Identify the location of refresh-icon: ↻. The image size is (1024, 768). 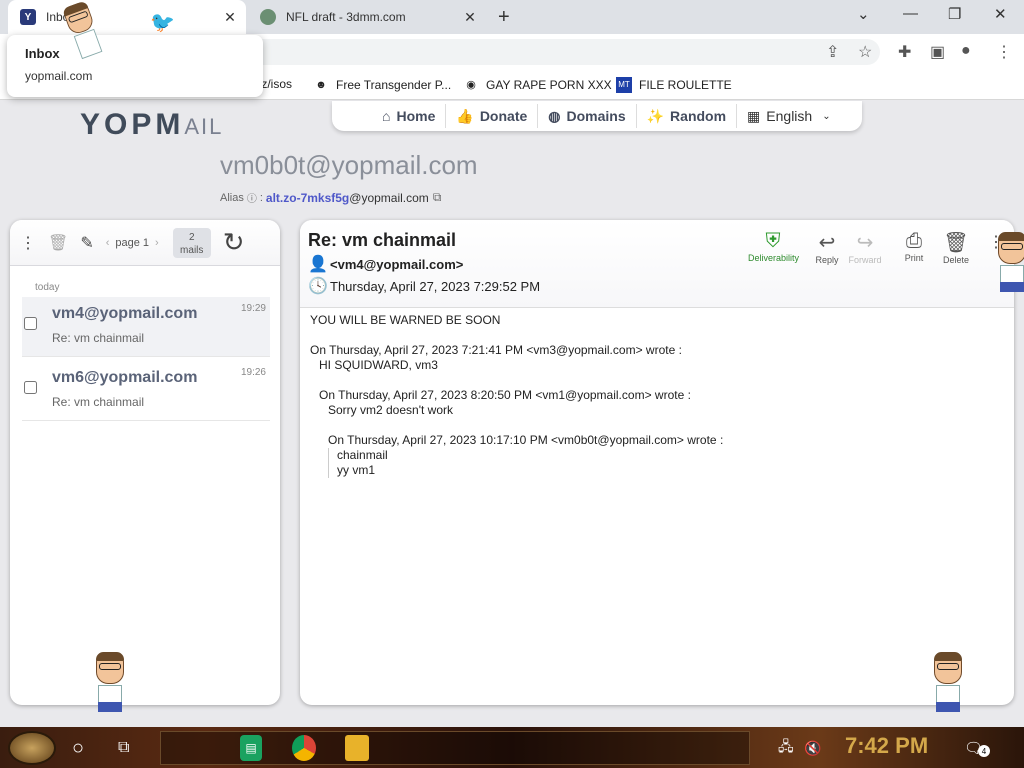
(234, 242).